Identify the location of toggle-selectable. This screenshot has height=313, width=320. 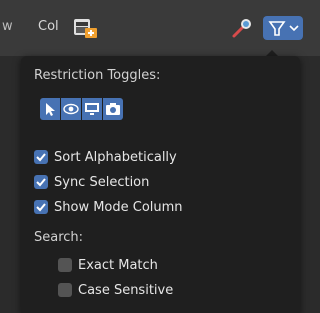
(50, 109).